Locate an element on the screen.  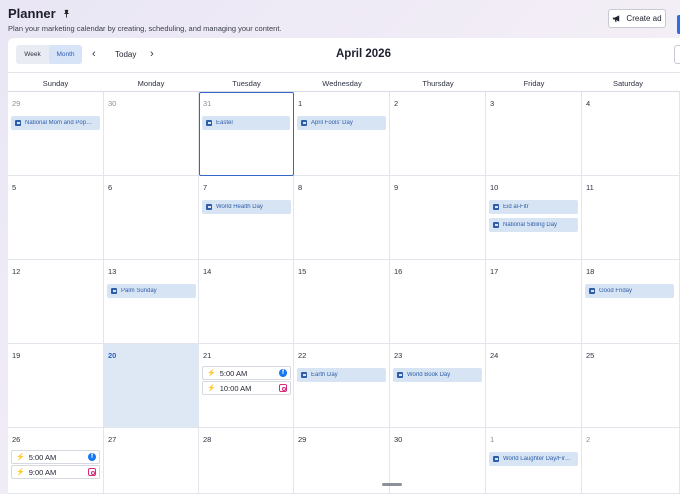
scheduled-post: ⚡ 10:00 AM is located at coordinates (246, 388).